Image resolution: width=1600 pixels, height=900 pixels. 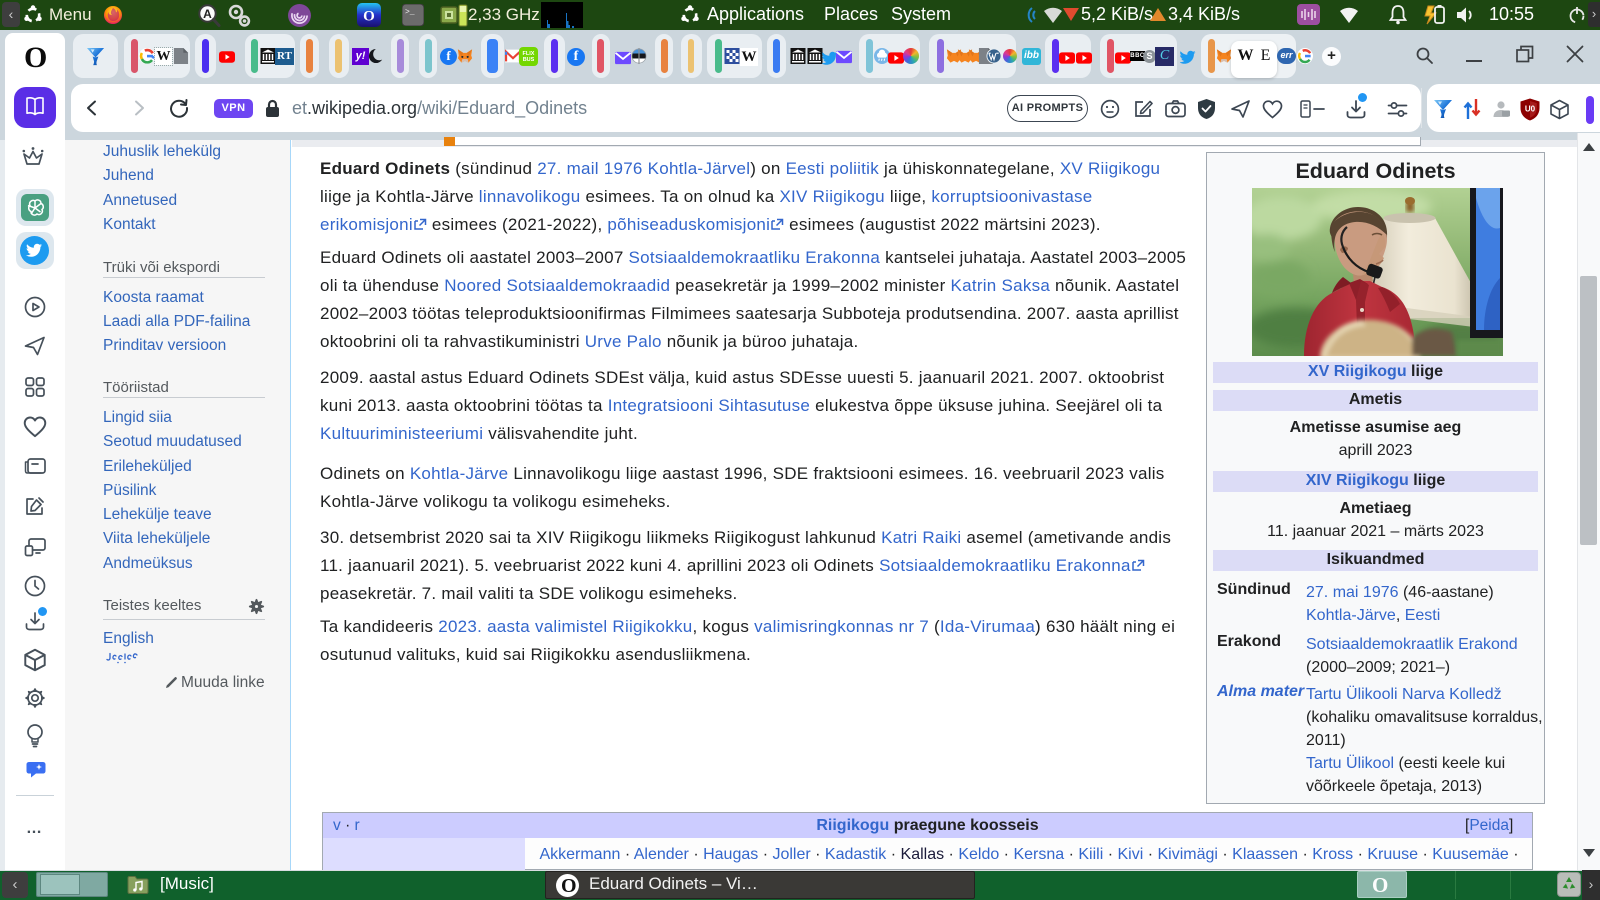 I want to click on svg-text: U0, so click(x=1530, y=109).